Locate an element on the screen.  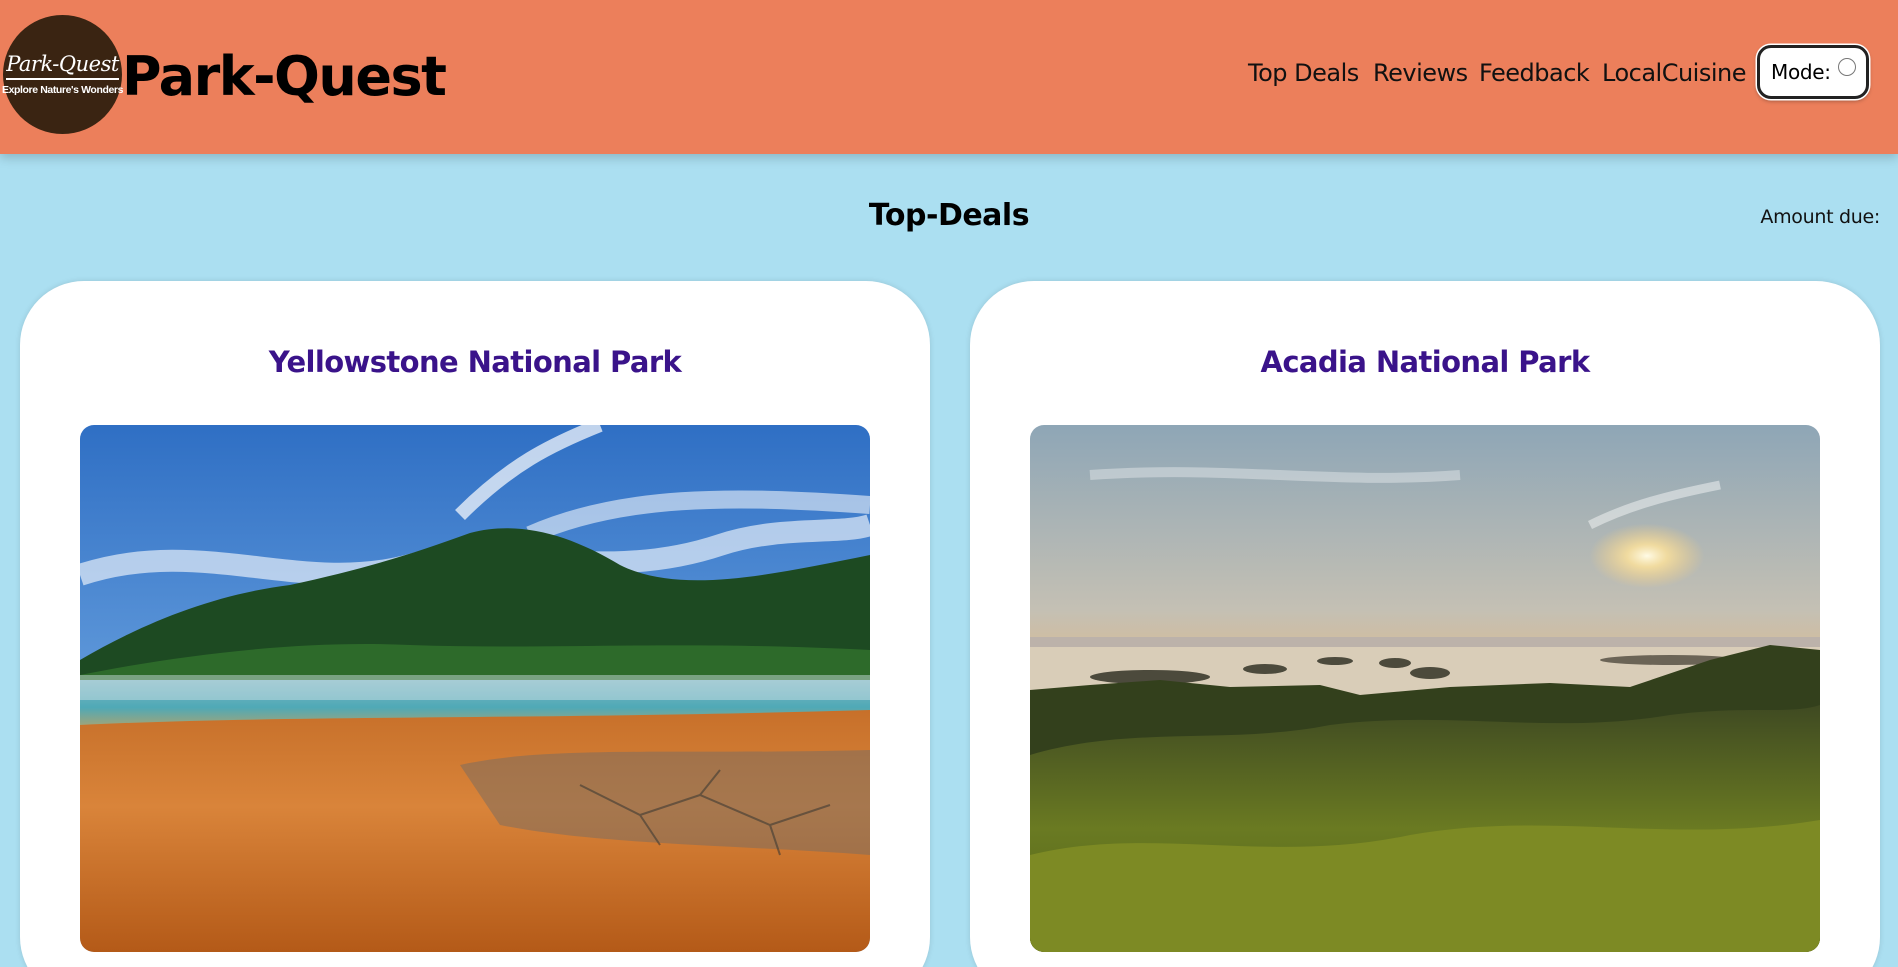
nav-top-deals-wrap: Top Deals is located at coordinates (1303, 73).